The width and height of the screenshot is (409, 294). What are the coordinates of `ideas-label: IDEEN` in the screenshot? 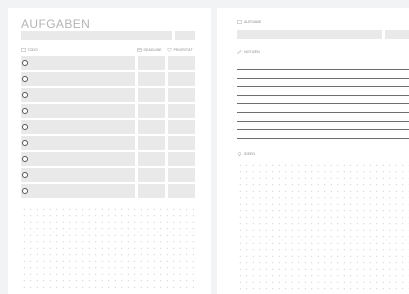 It's located at (249, 154).